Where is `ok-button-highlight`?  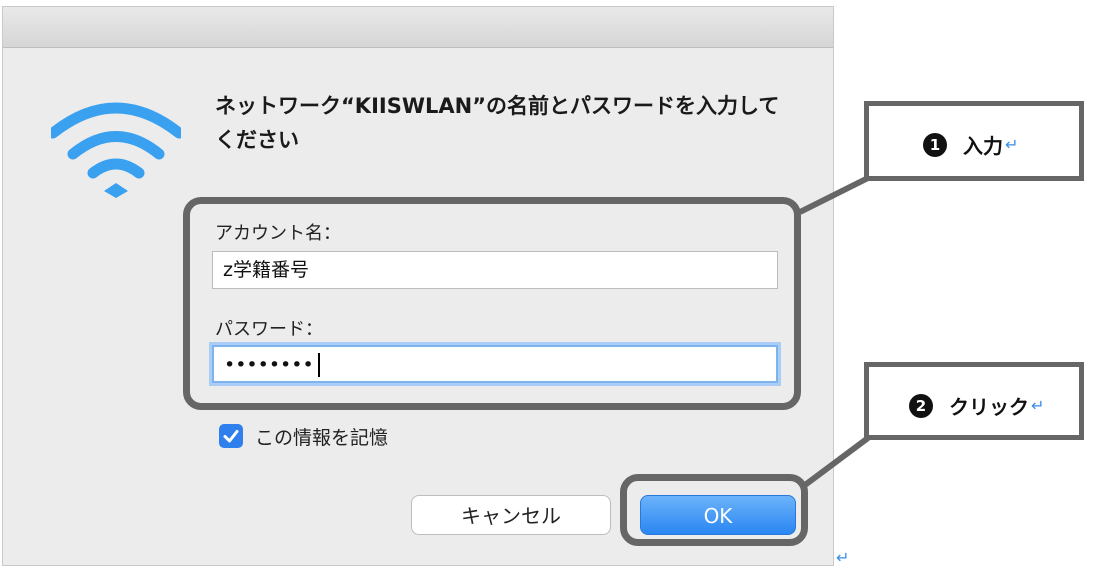 ok-button-highlight is located at coordinates (714, 510).